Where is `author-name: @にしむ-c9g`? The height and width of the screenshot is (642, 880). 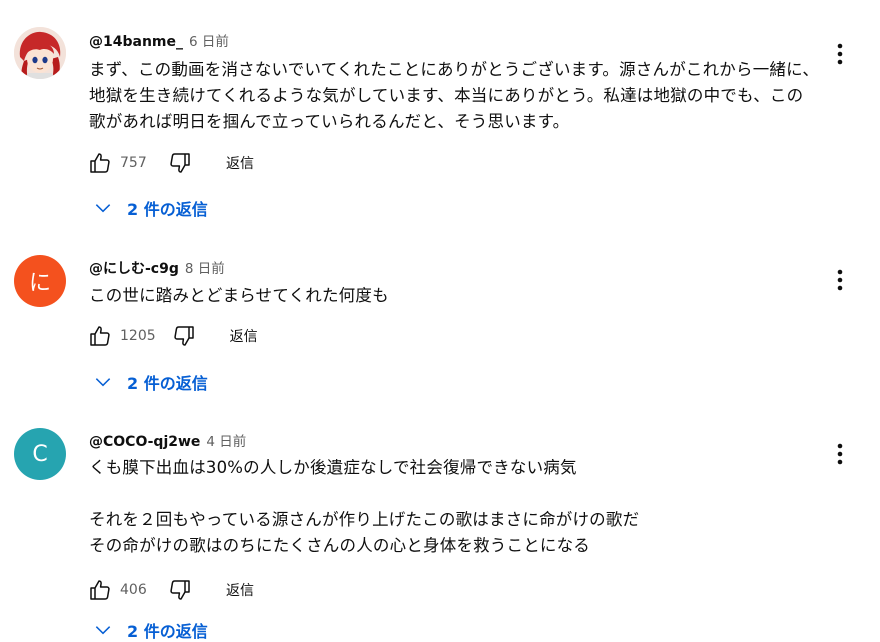 author-name: @にしむ-c9g is located at coordinates (134, 268).